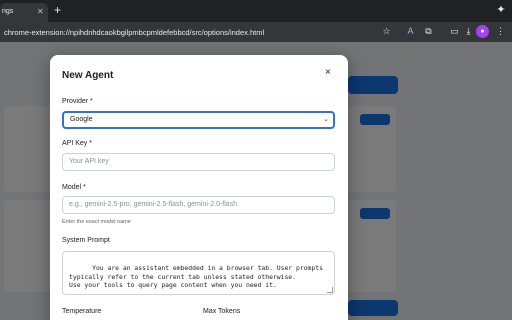 Image resolution: width=512 pixels, height=320 pixels. I want to click on tab-strip: ngs ✕ + ✦, so click(256, 11).